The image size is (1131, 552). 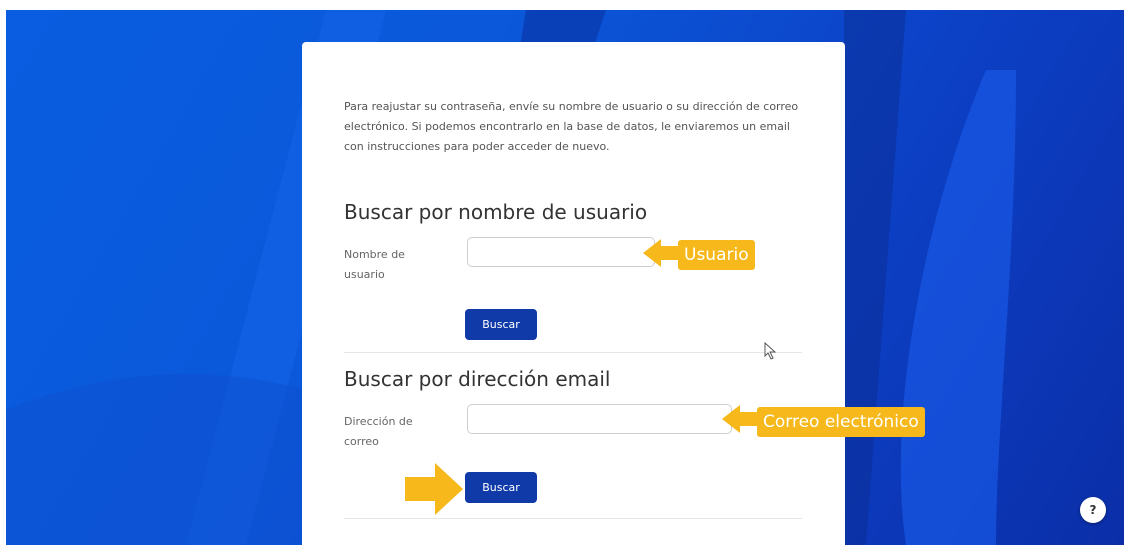 I want to click on help-button: ?, so click(x=1093, y=510).